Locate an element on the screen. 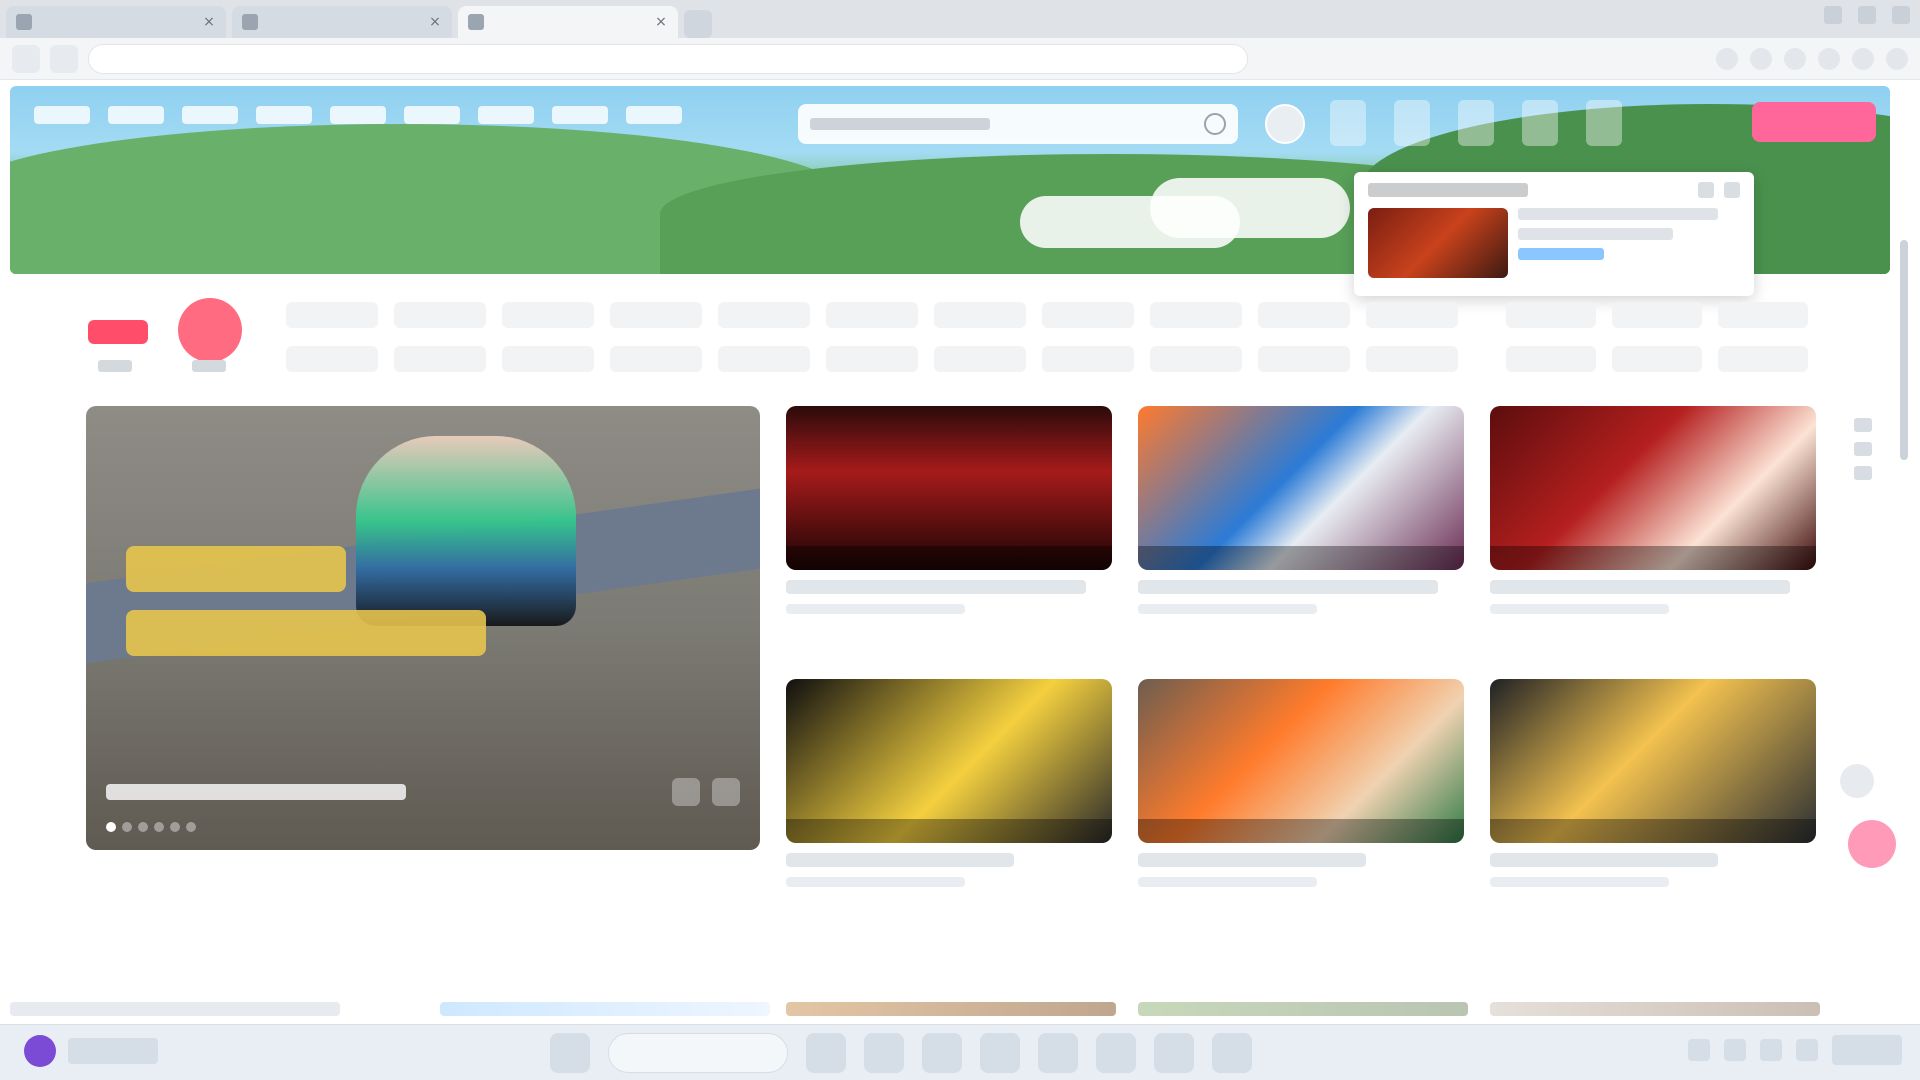 This screenshot has height=1080, width=1920. message-icon is located at coordinates (1412, 123).